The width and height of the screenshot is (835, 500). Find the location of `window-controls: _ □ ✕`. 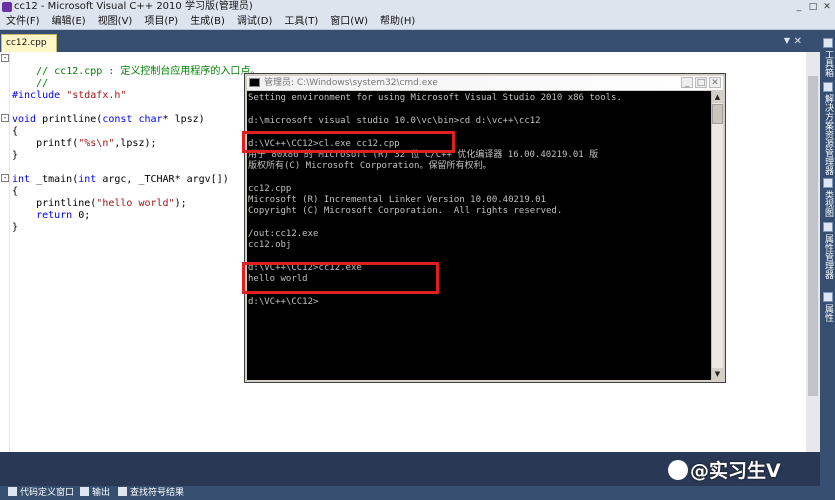

window-controls: _ □ ✕ is located at coordinates (813, 7).